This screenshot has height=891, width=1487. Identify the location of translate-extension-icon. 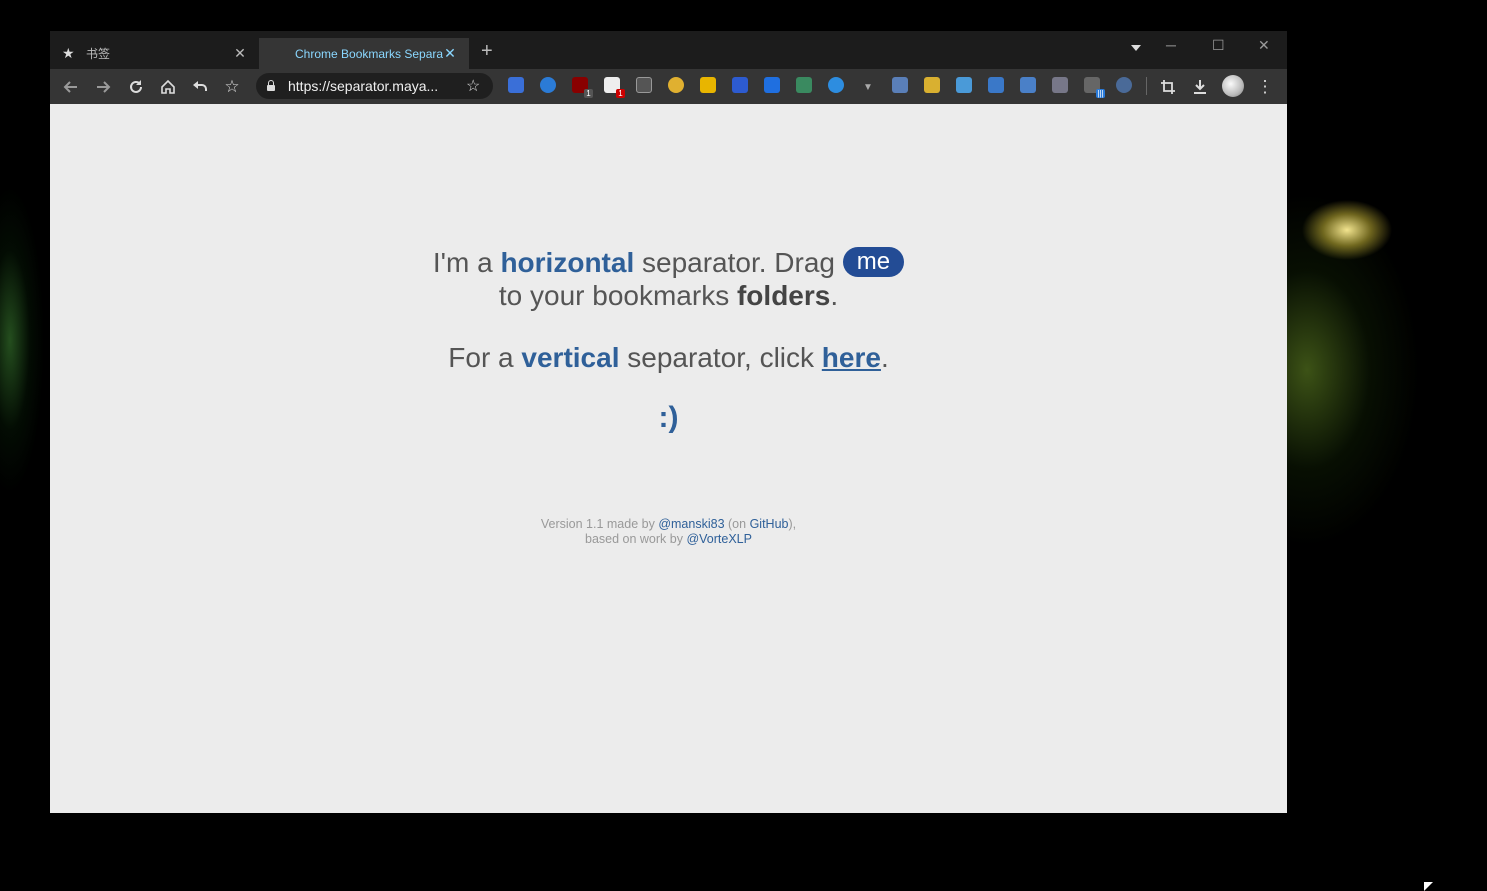
(548, 85).